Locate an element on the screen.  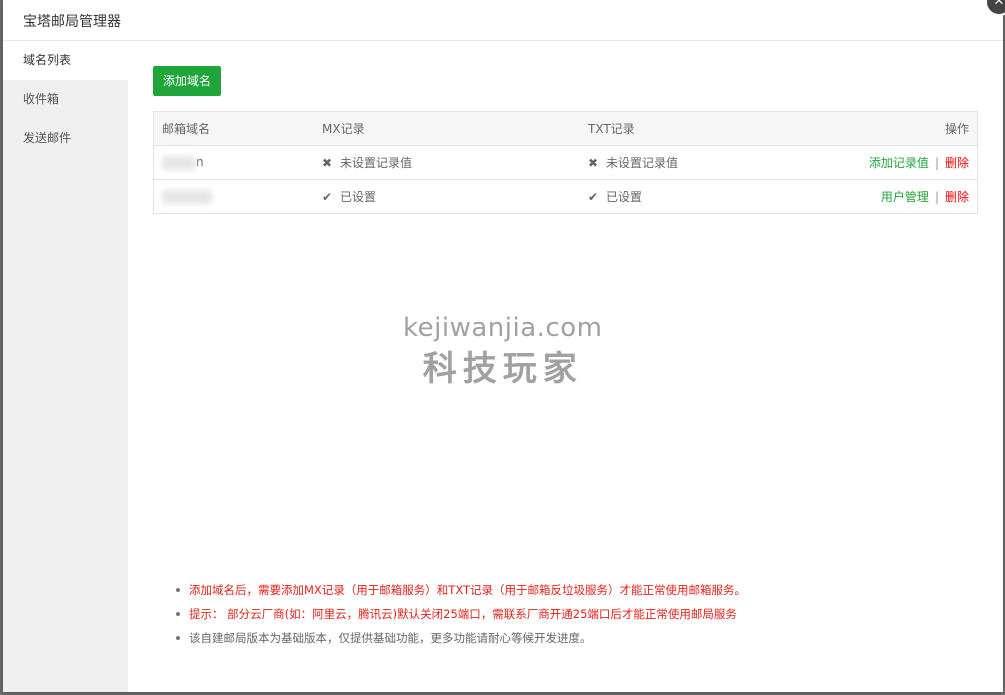
mx-status-cell: ✖ 未设置记录值 is located at coordinates (447, 162).